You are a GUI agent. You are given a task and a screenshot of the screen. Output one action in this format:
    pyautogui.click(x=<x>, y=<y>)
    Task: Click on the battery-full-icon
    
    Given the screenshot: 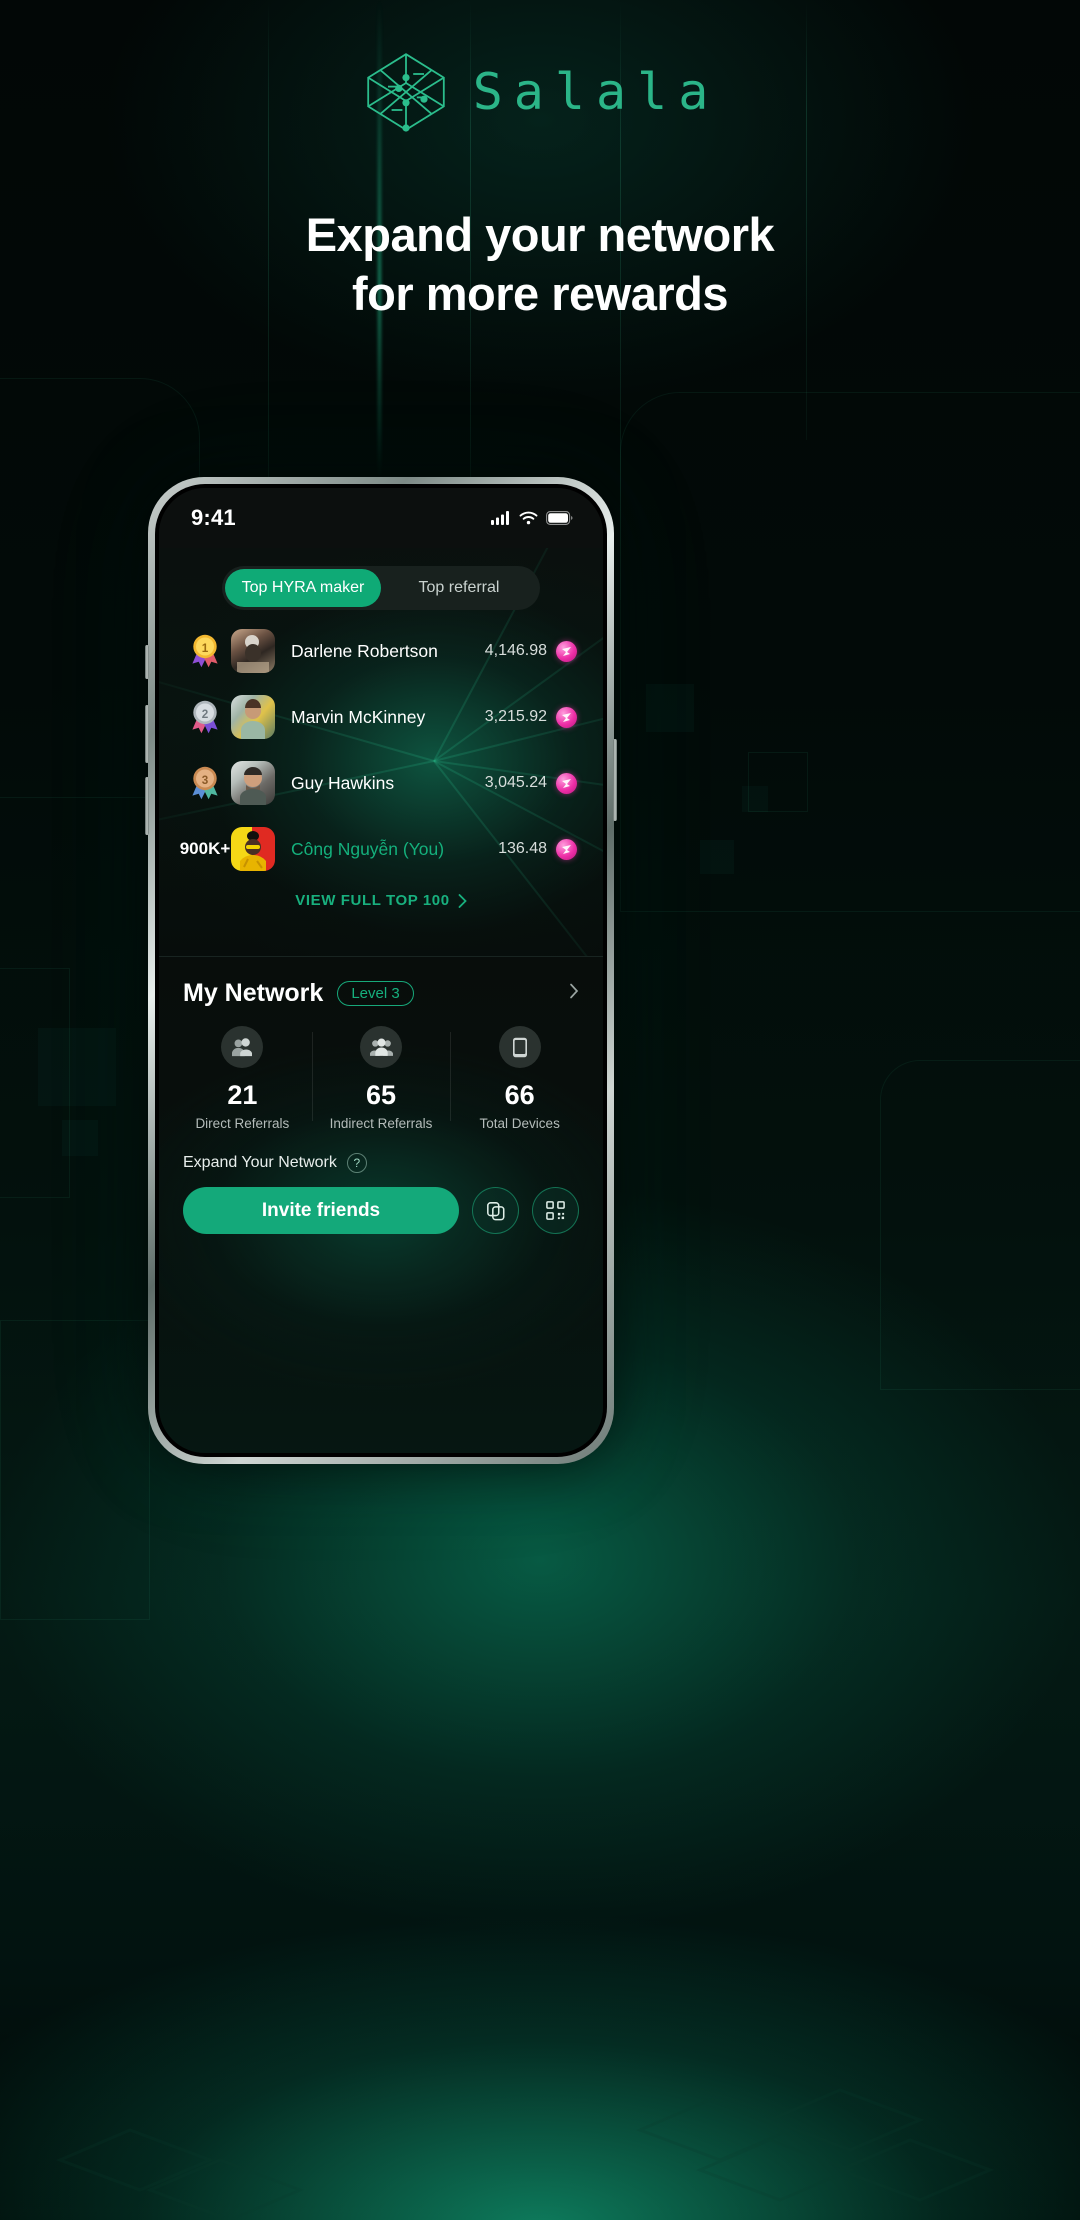 What is the action you would take?
    pyautogui.click(x=559, y=518)
    